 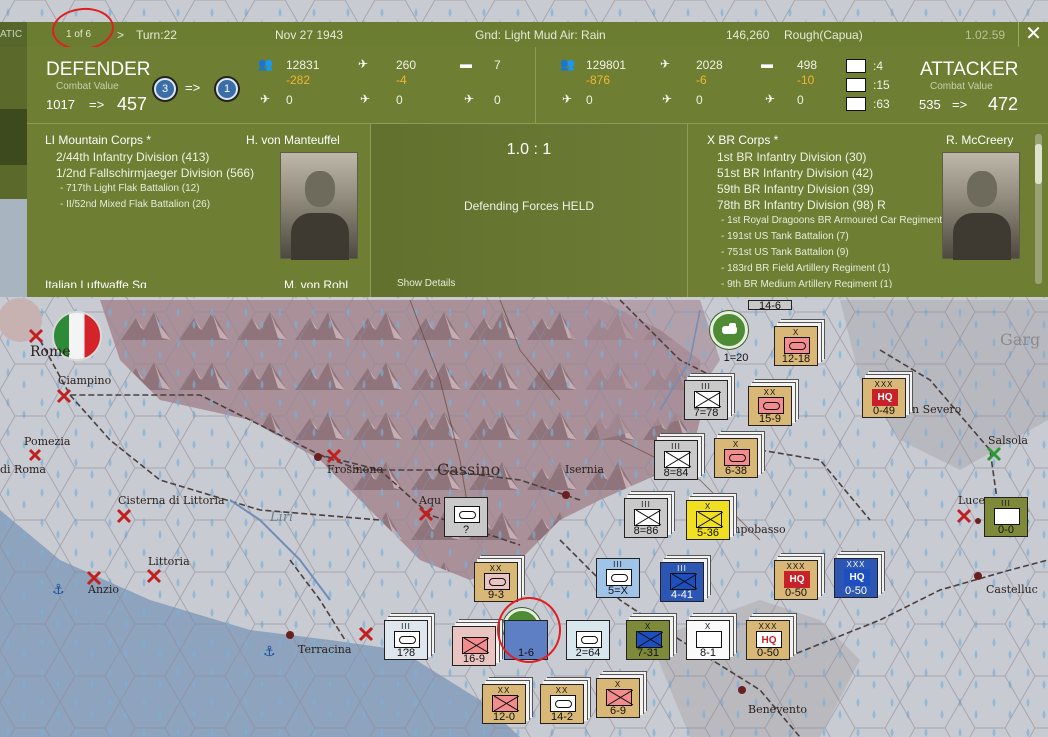 What do you see at coordinates (1008, 440) in the screenshot?
I see `place-salsola: Salsola` at bounding box center [1008, 440].